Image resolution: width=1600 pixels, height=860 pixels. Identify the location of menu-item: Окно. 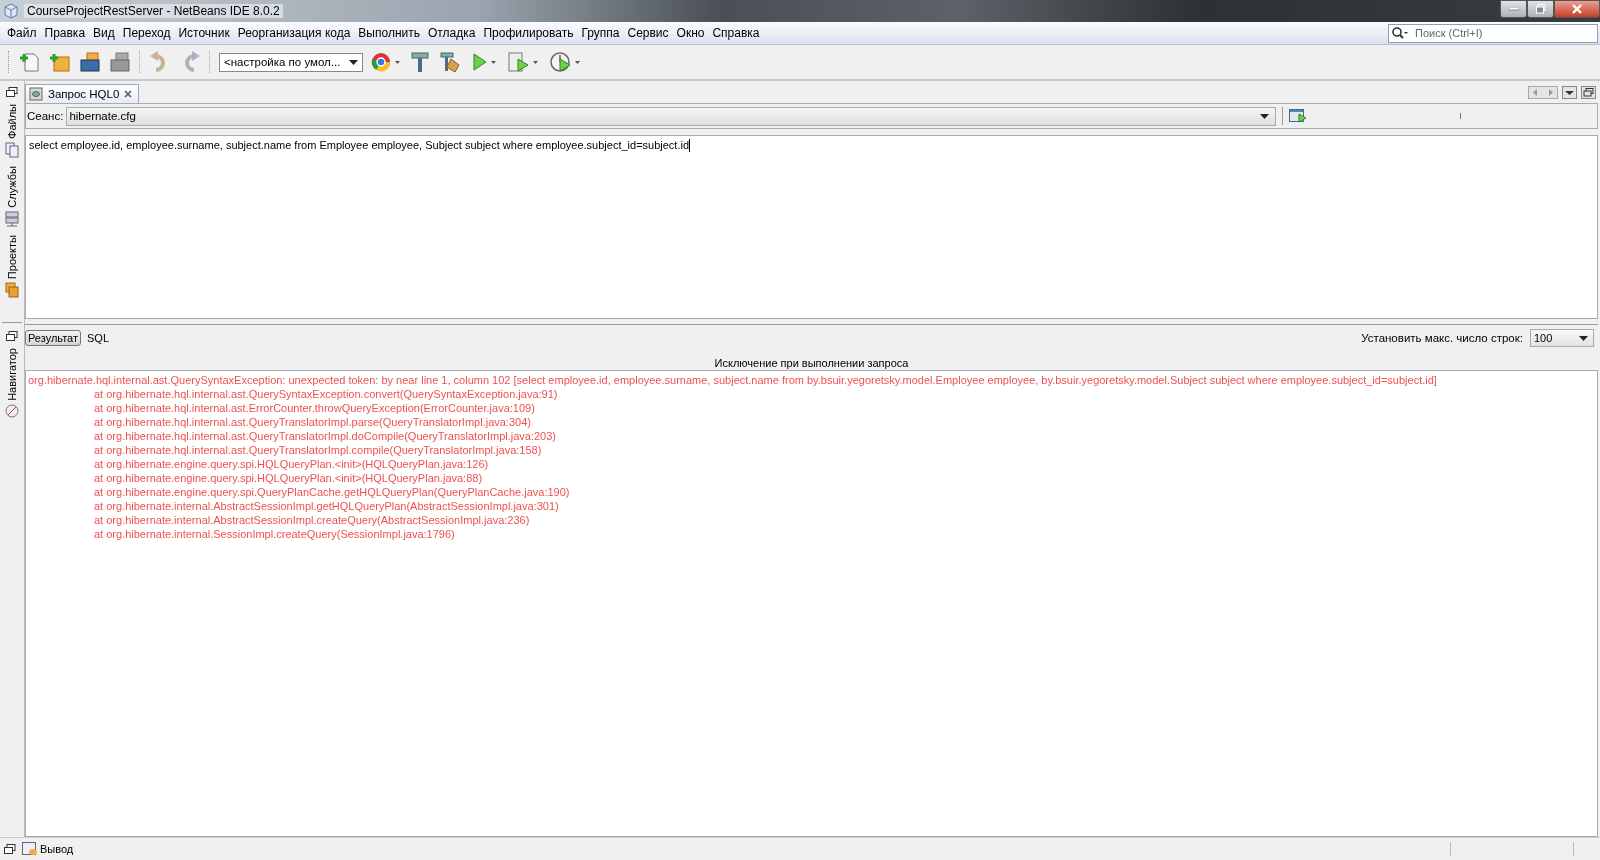
(690, 33).